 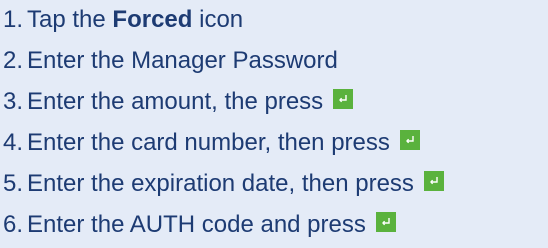 I want to click on step-2: 2. Enter the Manager Password, so click(x=170, y=61).